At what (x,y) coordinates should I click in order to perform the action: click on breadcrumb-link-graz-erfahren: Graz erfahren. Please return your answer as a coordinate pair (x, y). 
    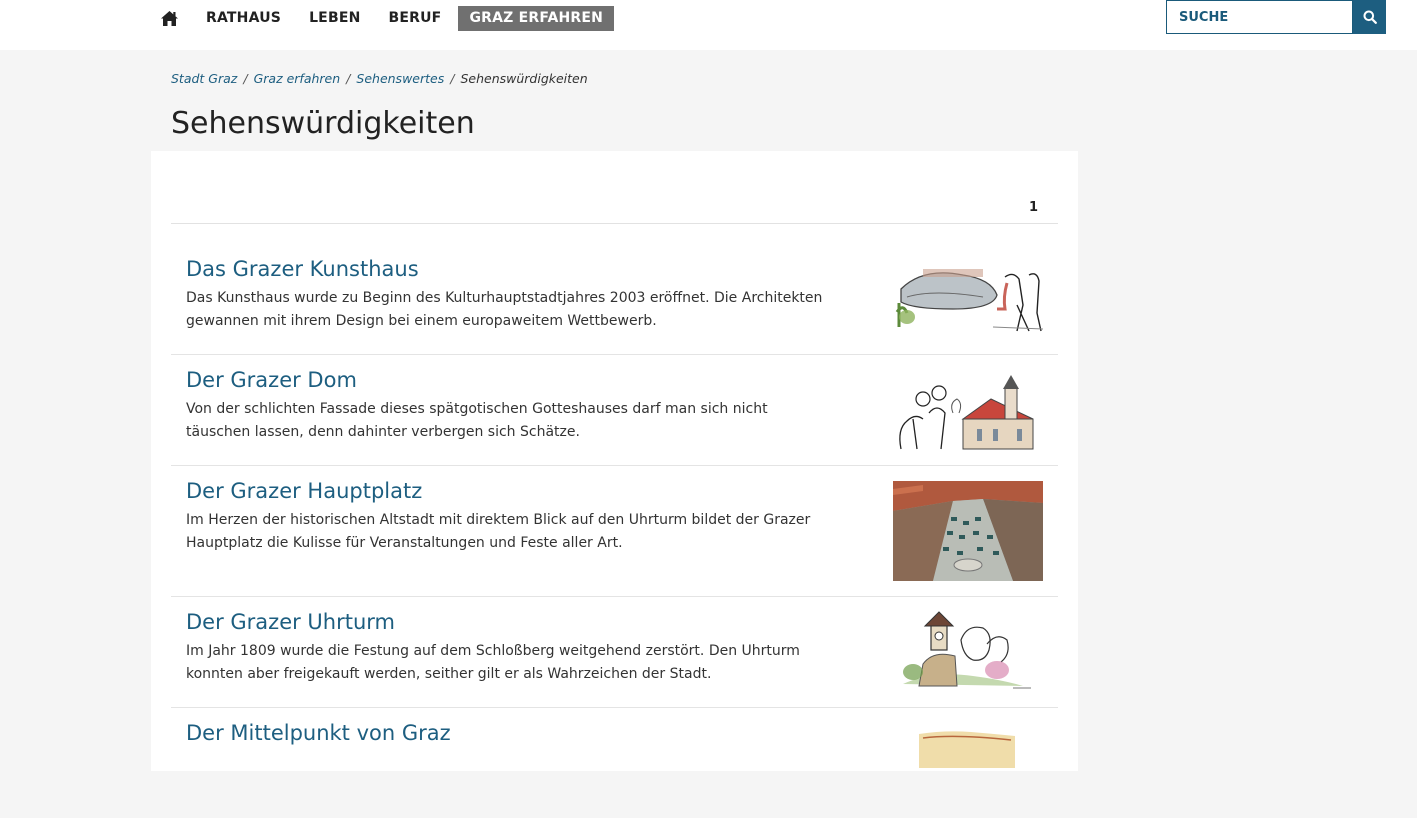
    Looking at the image, I should click on (297, 78).